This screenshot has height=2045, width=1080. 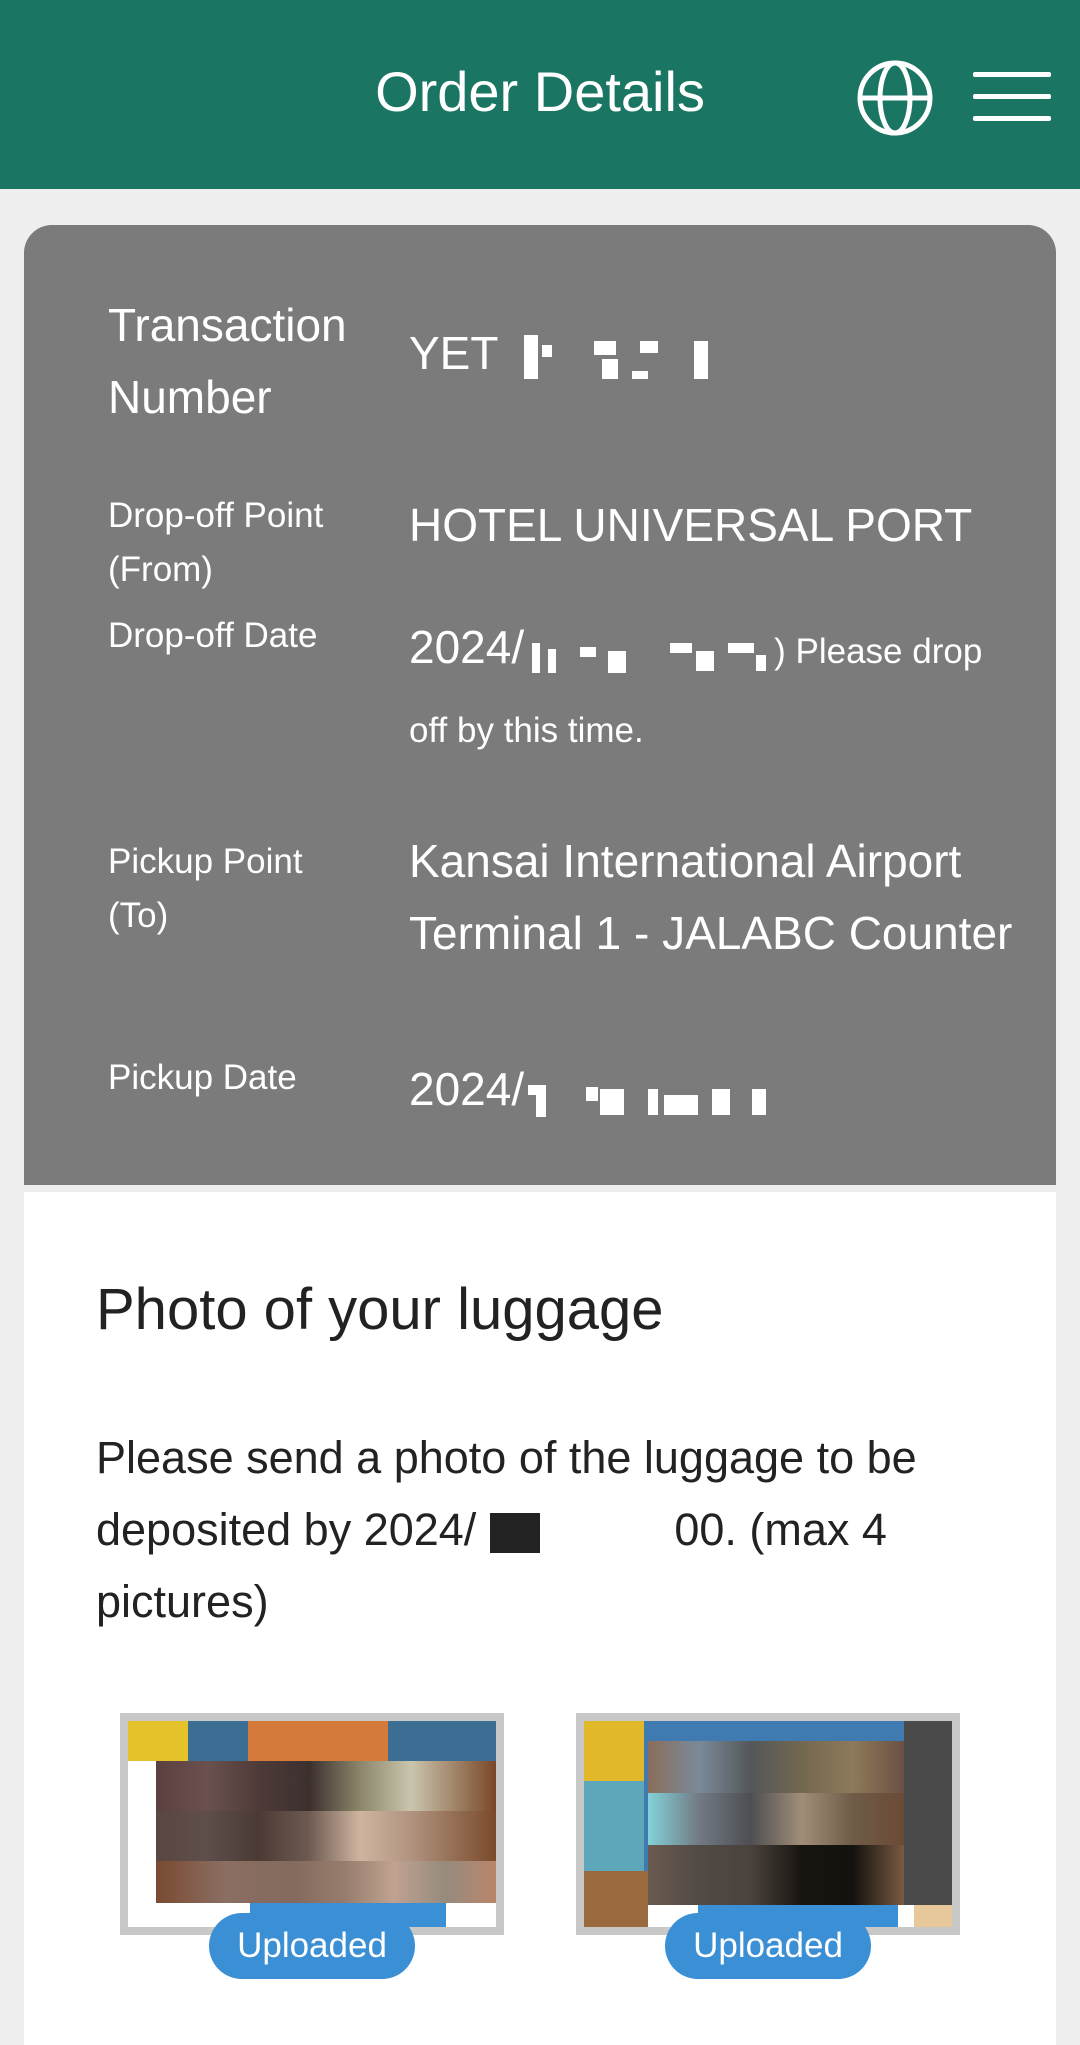 I want to click on redacted-transaction-number, so click(x=624, y=357).